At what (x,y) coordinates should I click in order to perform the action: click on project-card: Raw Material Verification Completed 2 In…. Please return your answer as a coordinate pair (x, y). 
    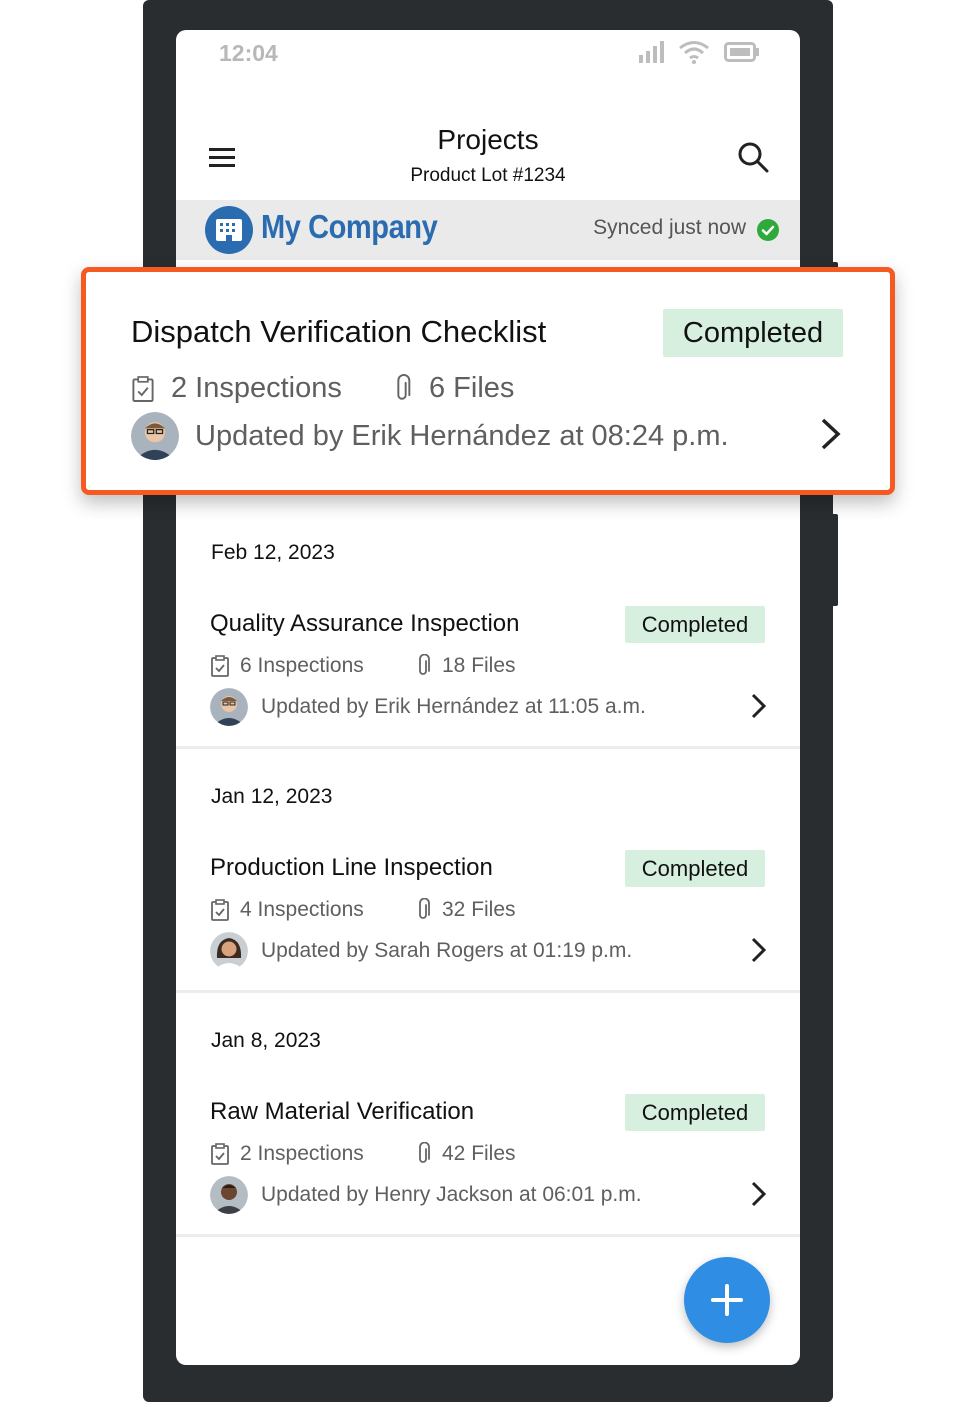
    Looking at the image, I should click on (488, 1171).